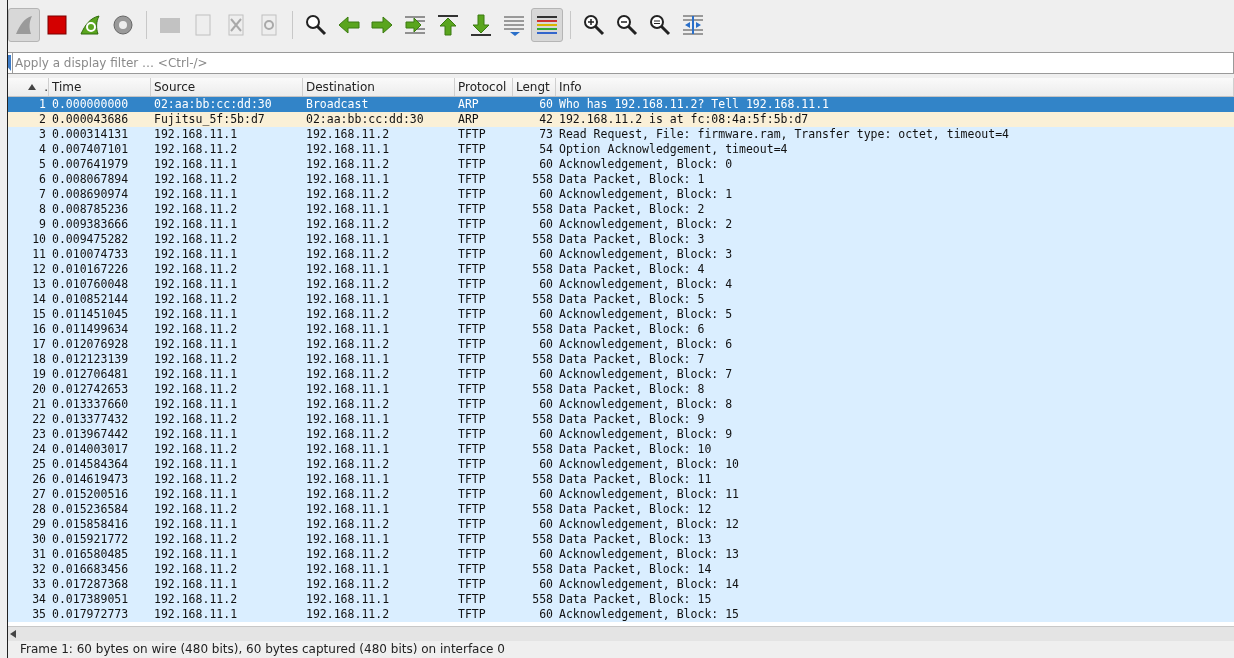 The width and height of the screenshot is (1234, 658). What do you see at coordinates (316, 24) in the screenshot?
I see `search-icon` at bounding box center [316, 24].